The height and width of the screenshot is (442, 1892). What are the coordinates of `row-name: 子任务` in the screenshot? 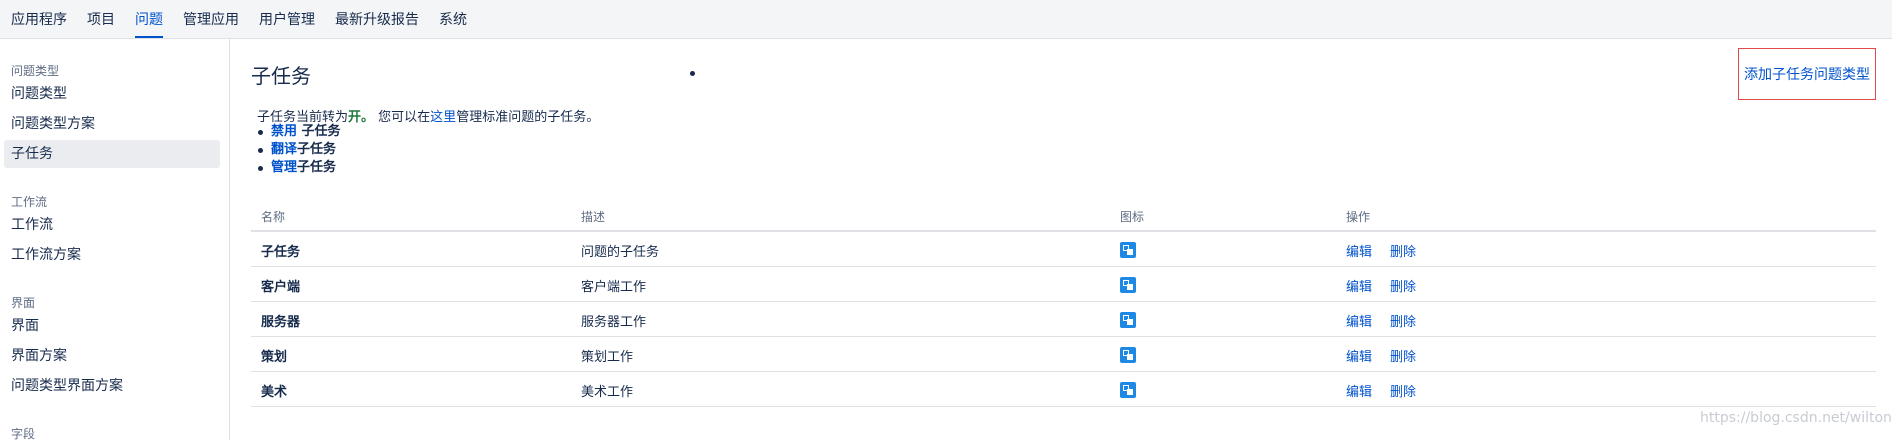 It's located at (281, 252).